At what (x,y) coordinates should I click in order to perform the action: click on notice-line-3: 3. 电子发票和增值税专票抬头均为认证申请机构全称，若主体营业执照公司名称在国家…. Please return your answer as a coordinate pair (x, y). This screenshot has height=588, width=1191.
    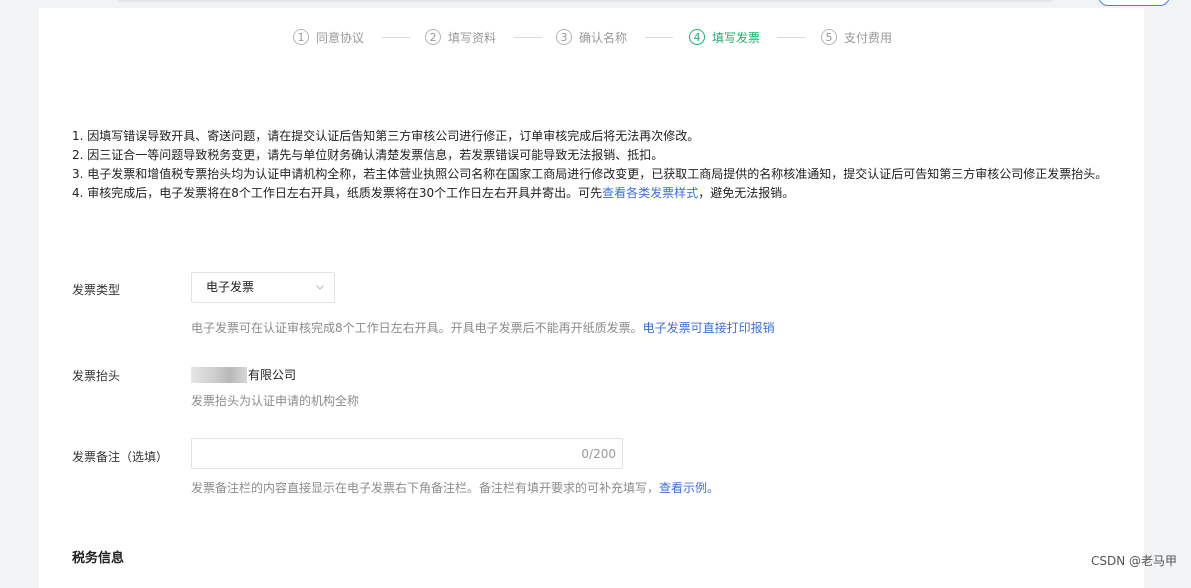
    Looking at the image, I should click on (590, 174).